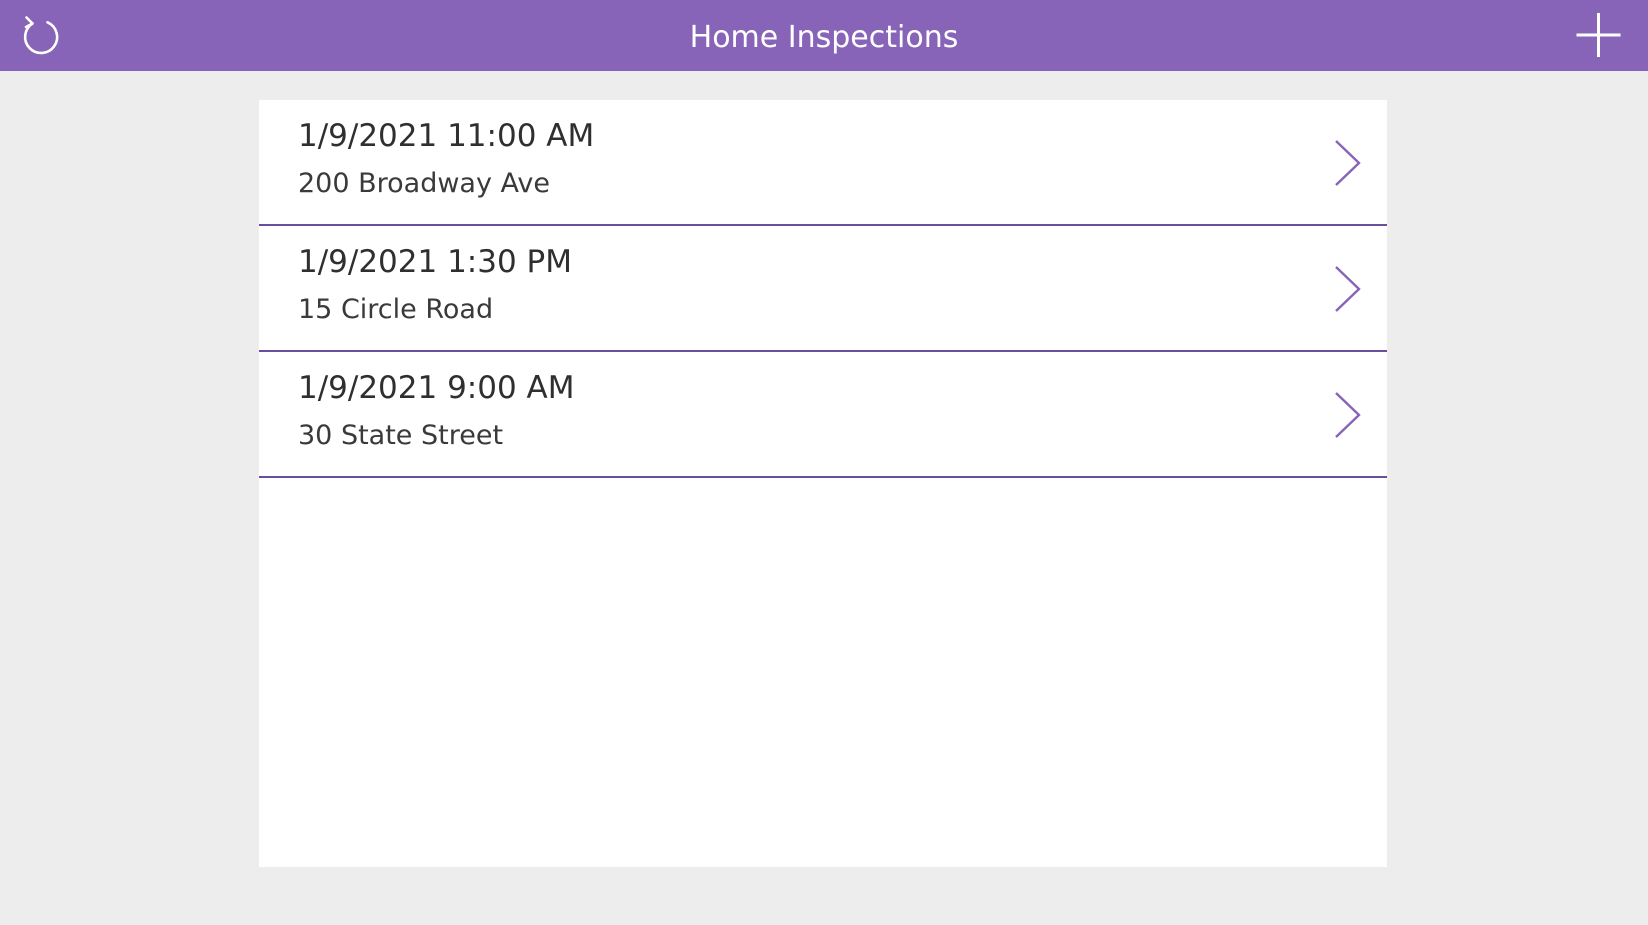 Image resolution: width=1648 pixels, height=925 pixels. I want to click on plus-icon, so click(1598, 35).